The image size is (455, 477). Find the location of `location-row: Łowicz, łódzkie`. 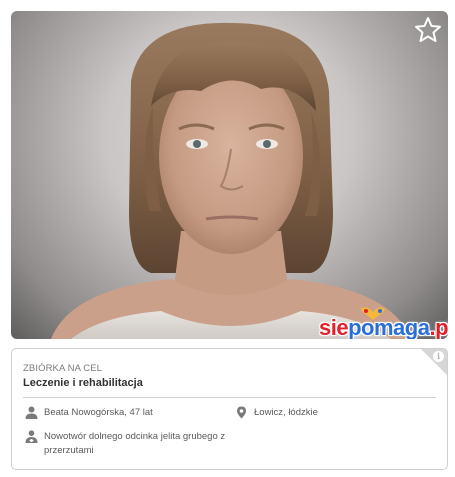

location-row: Łowicz, łódzkie is located at coordinates (276, 413).